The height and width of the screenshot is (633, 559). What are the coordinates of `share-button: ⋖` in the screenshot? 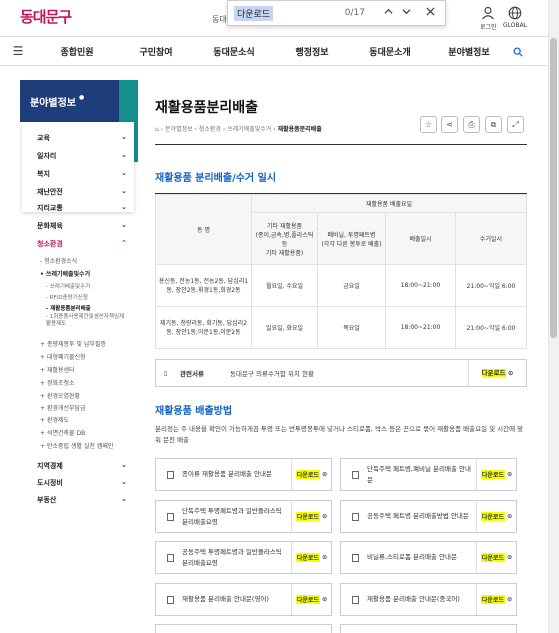 It's located at (449, 124).